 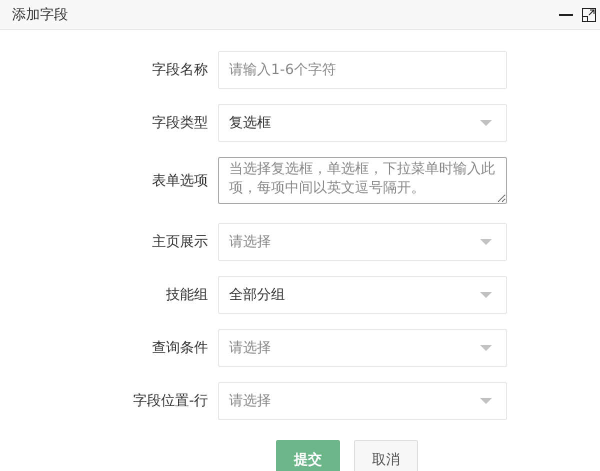 What do you see at coordinates (362, 295) in the screenshot?
I see `select-field: 全部分组` at bounding box center [362, 295].